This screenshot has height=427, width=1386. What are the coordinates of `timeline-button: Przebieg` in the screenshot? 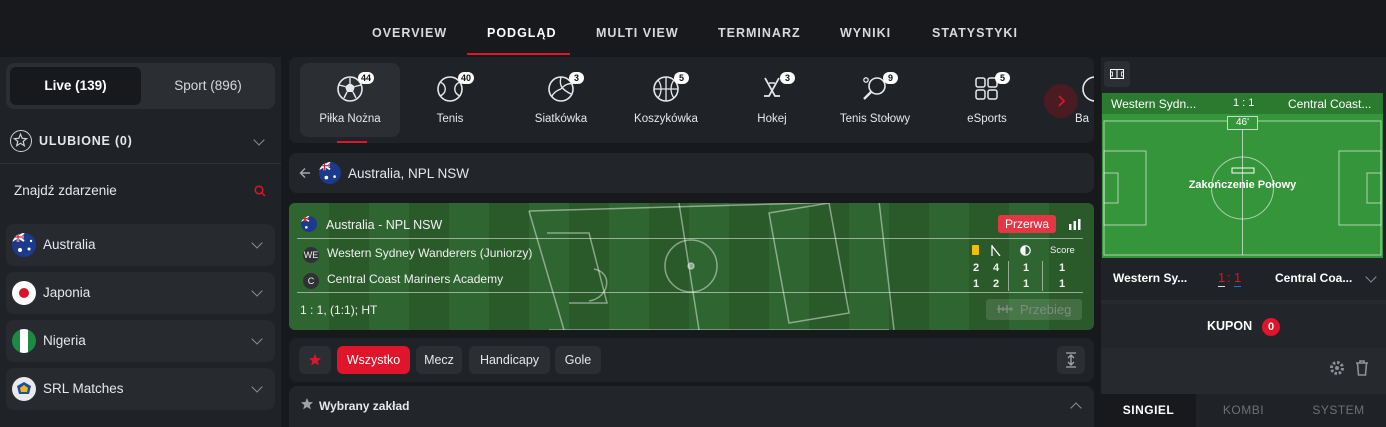 It's located at (1034, 309).